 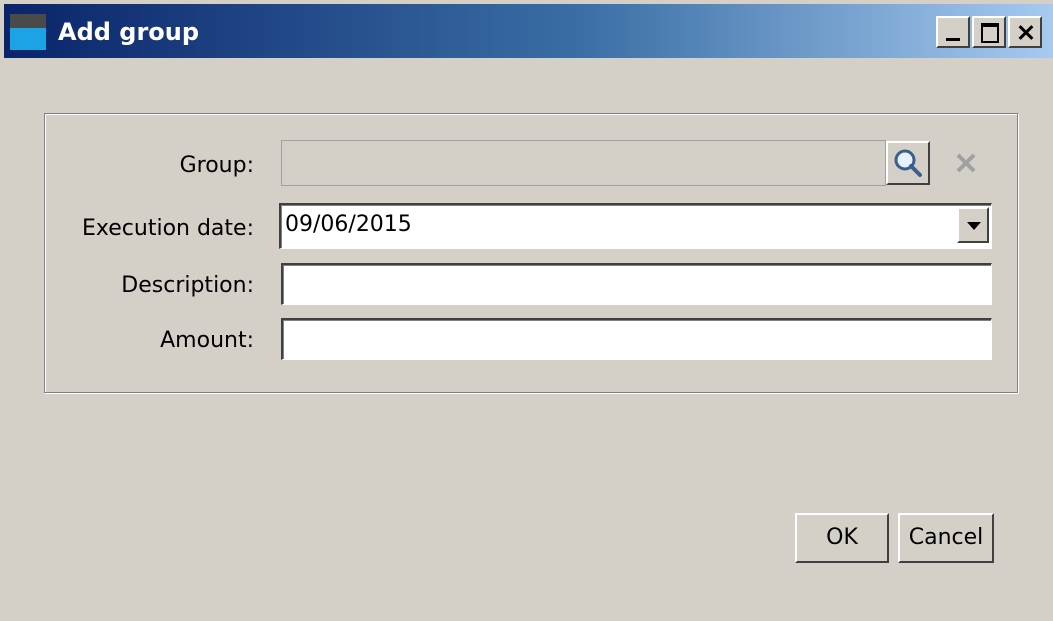 What do you see at coordinates (636, 339) in the screenshot?
I see `amount-input` at bounding box center [636, 339].